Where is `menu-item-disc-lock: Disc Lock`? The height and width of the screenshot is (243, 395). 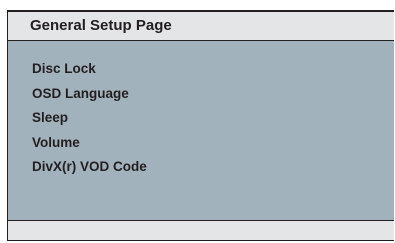 menu-item-disc-lock: Disc Lock is located at coordinates (89, 72).